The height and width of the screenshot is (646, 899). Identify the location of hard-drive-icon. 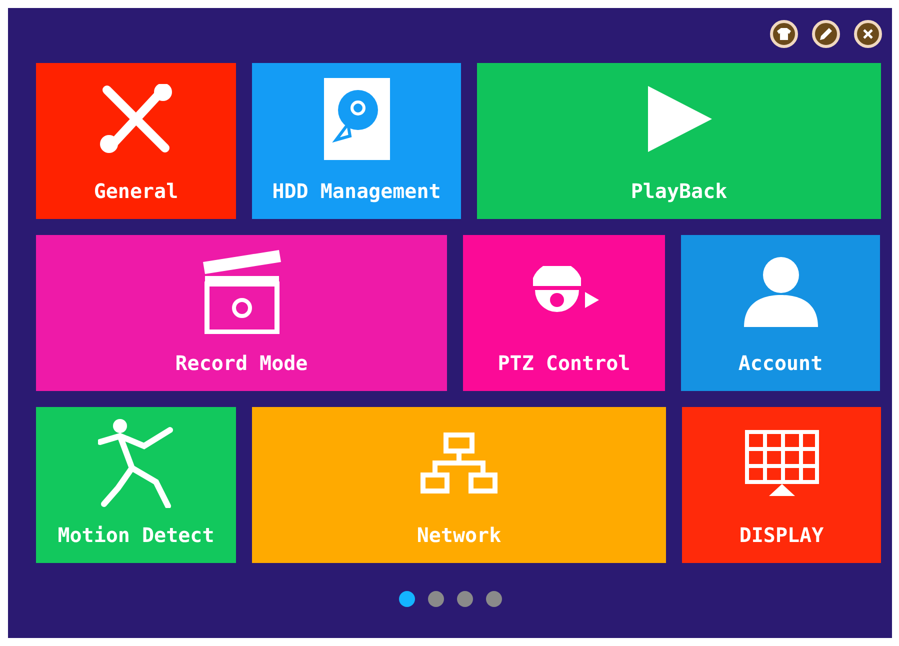
(357, 119).